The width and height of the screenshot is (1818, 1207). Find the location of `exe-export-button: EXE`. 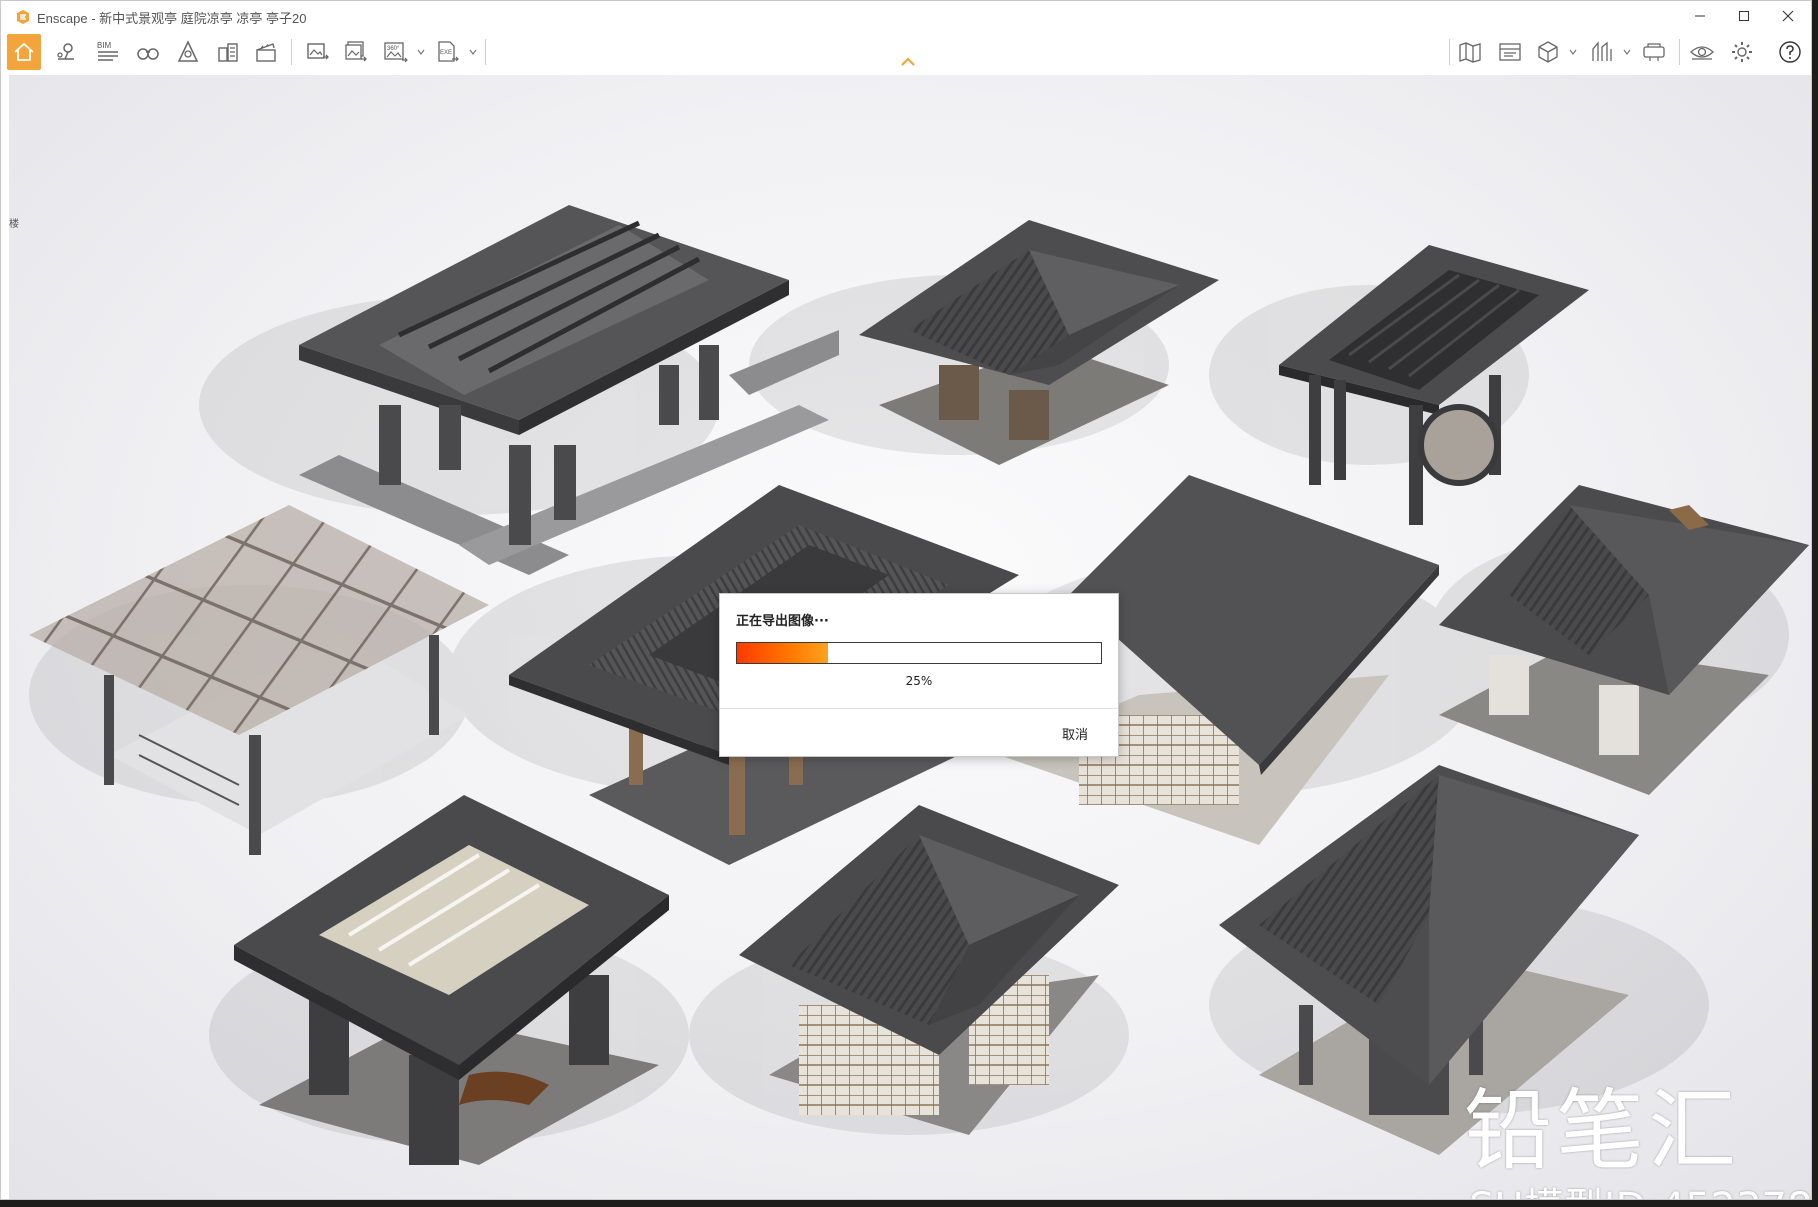

exe-export-button: EXE is located at coordinates (448, 52).